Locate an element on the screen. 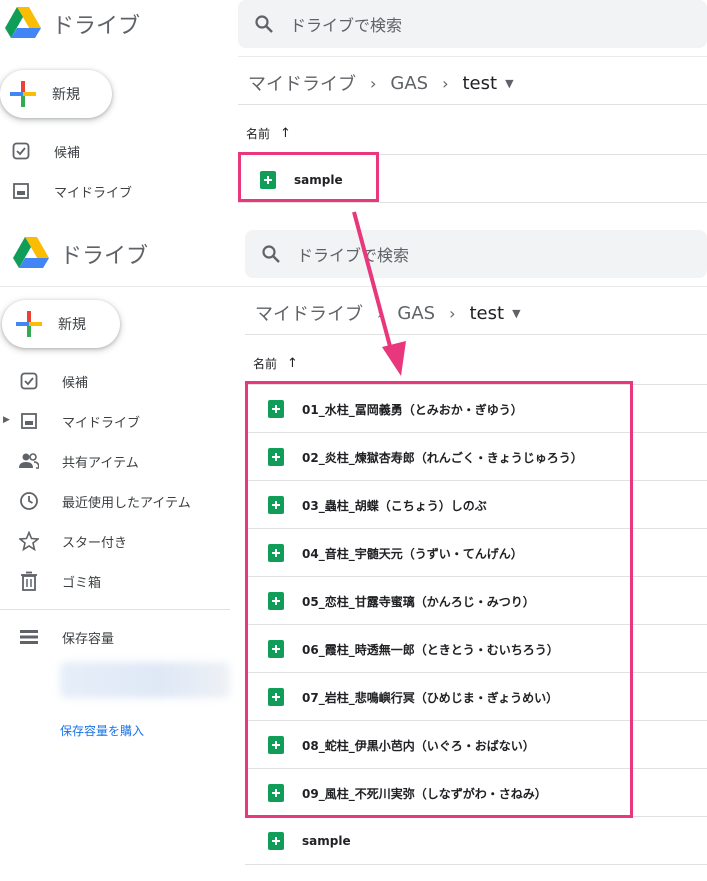 This screenshot has width=707, height=881. nav-item-shared: 共有アイテム is located at coordinates (78, 461).